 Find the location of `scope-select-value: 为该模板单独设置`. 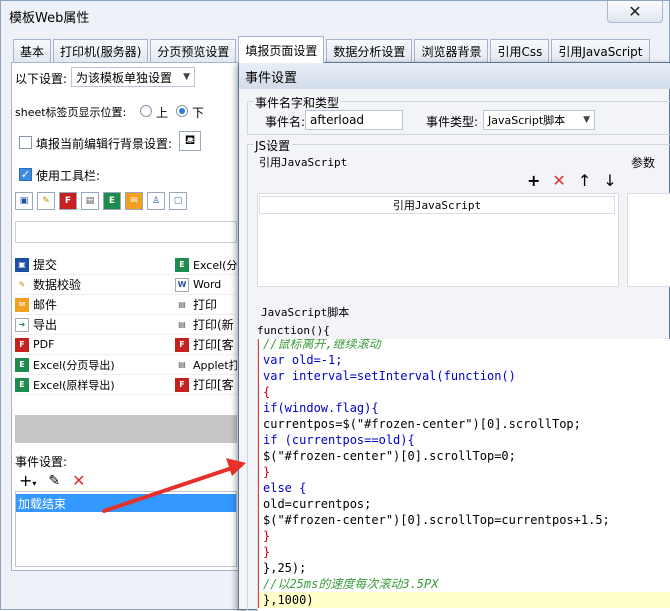

scope-select-value: 为该模板单独设置 is located at coordinates (124, 77).